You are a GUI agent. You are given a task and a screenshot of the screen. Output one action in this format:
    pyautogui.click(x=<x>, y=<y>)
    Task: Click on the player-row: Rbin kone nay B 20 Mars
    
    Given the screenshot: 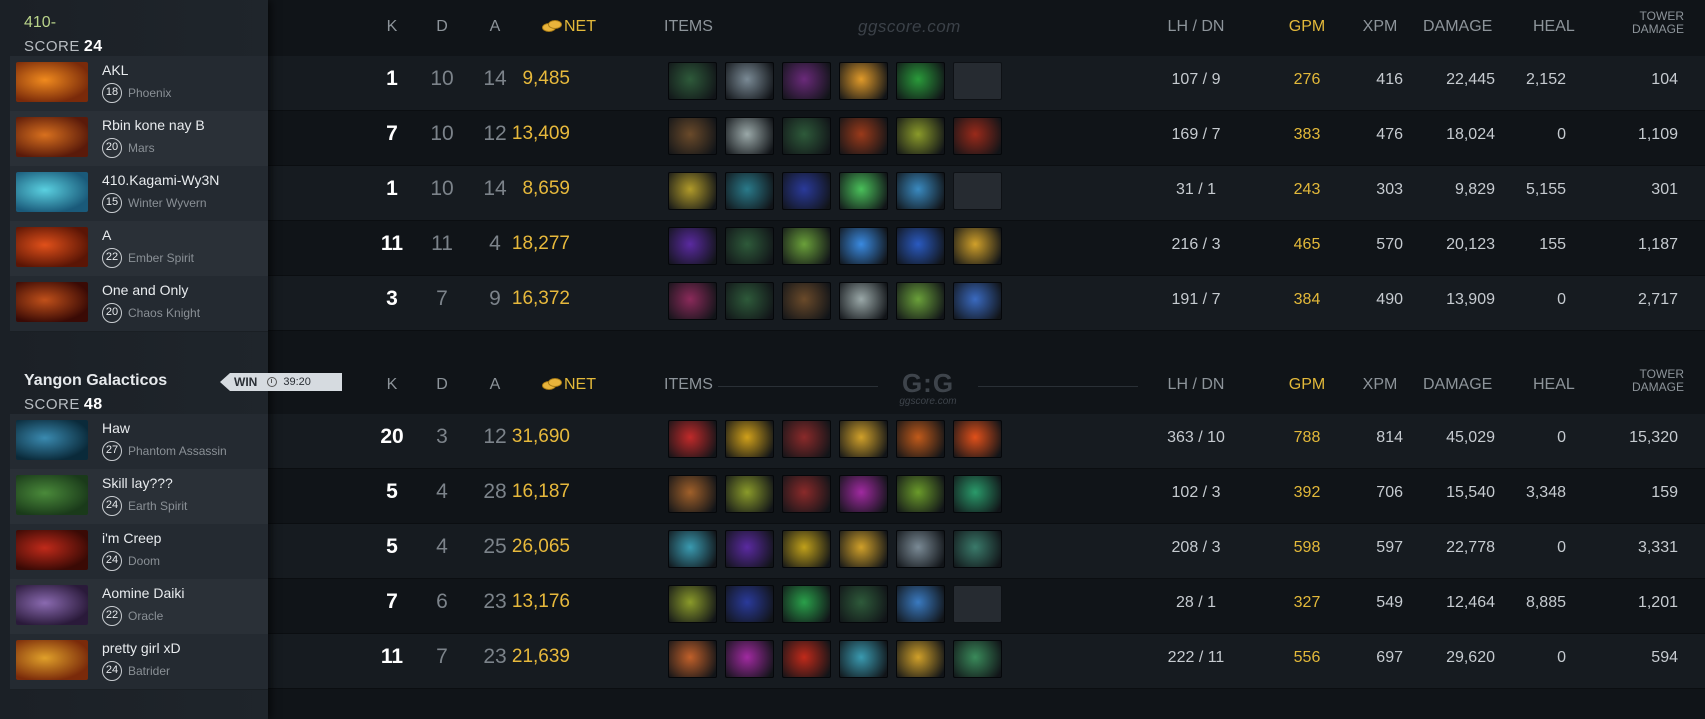 What is the action you would take?
    pyautogui.click(x=139, y=139)
    